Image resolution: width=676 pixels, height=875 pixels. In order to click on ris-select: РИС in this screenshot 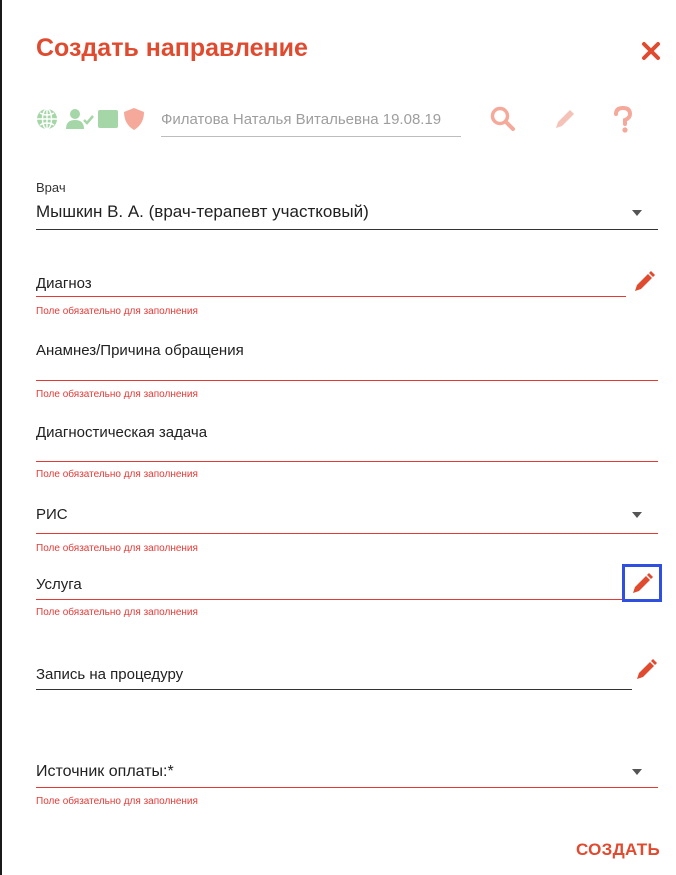, I will do `click(52, 514)`.